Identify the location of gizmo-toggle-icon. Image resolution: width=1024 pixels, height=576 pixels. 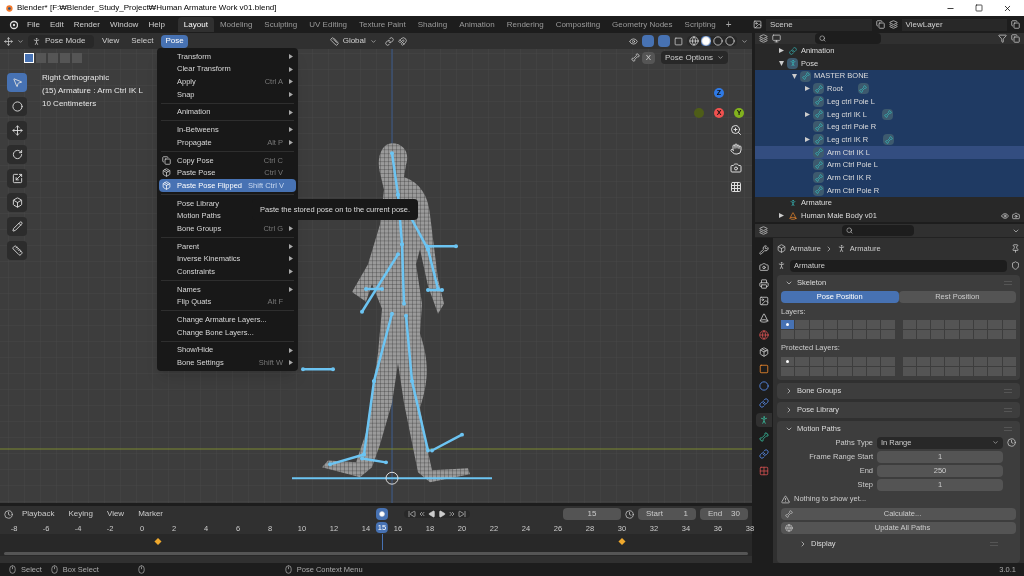
(648, 41).